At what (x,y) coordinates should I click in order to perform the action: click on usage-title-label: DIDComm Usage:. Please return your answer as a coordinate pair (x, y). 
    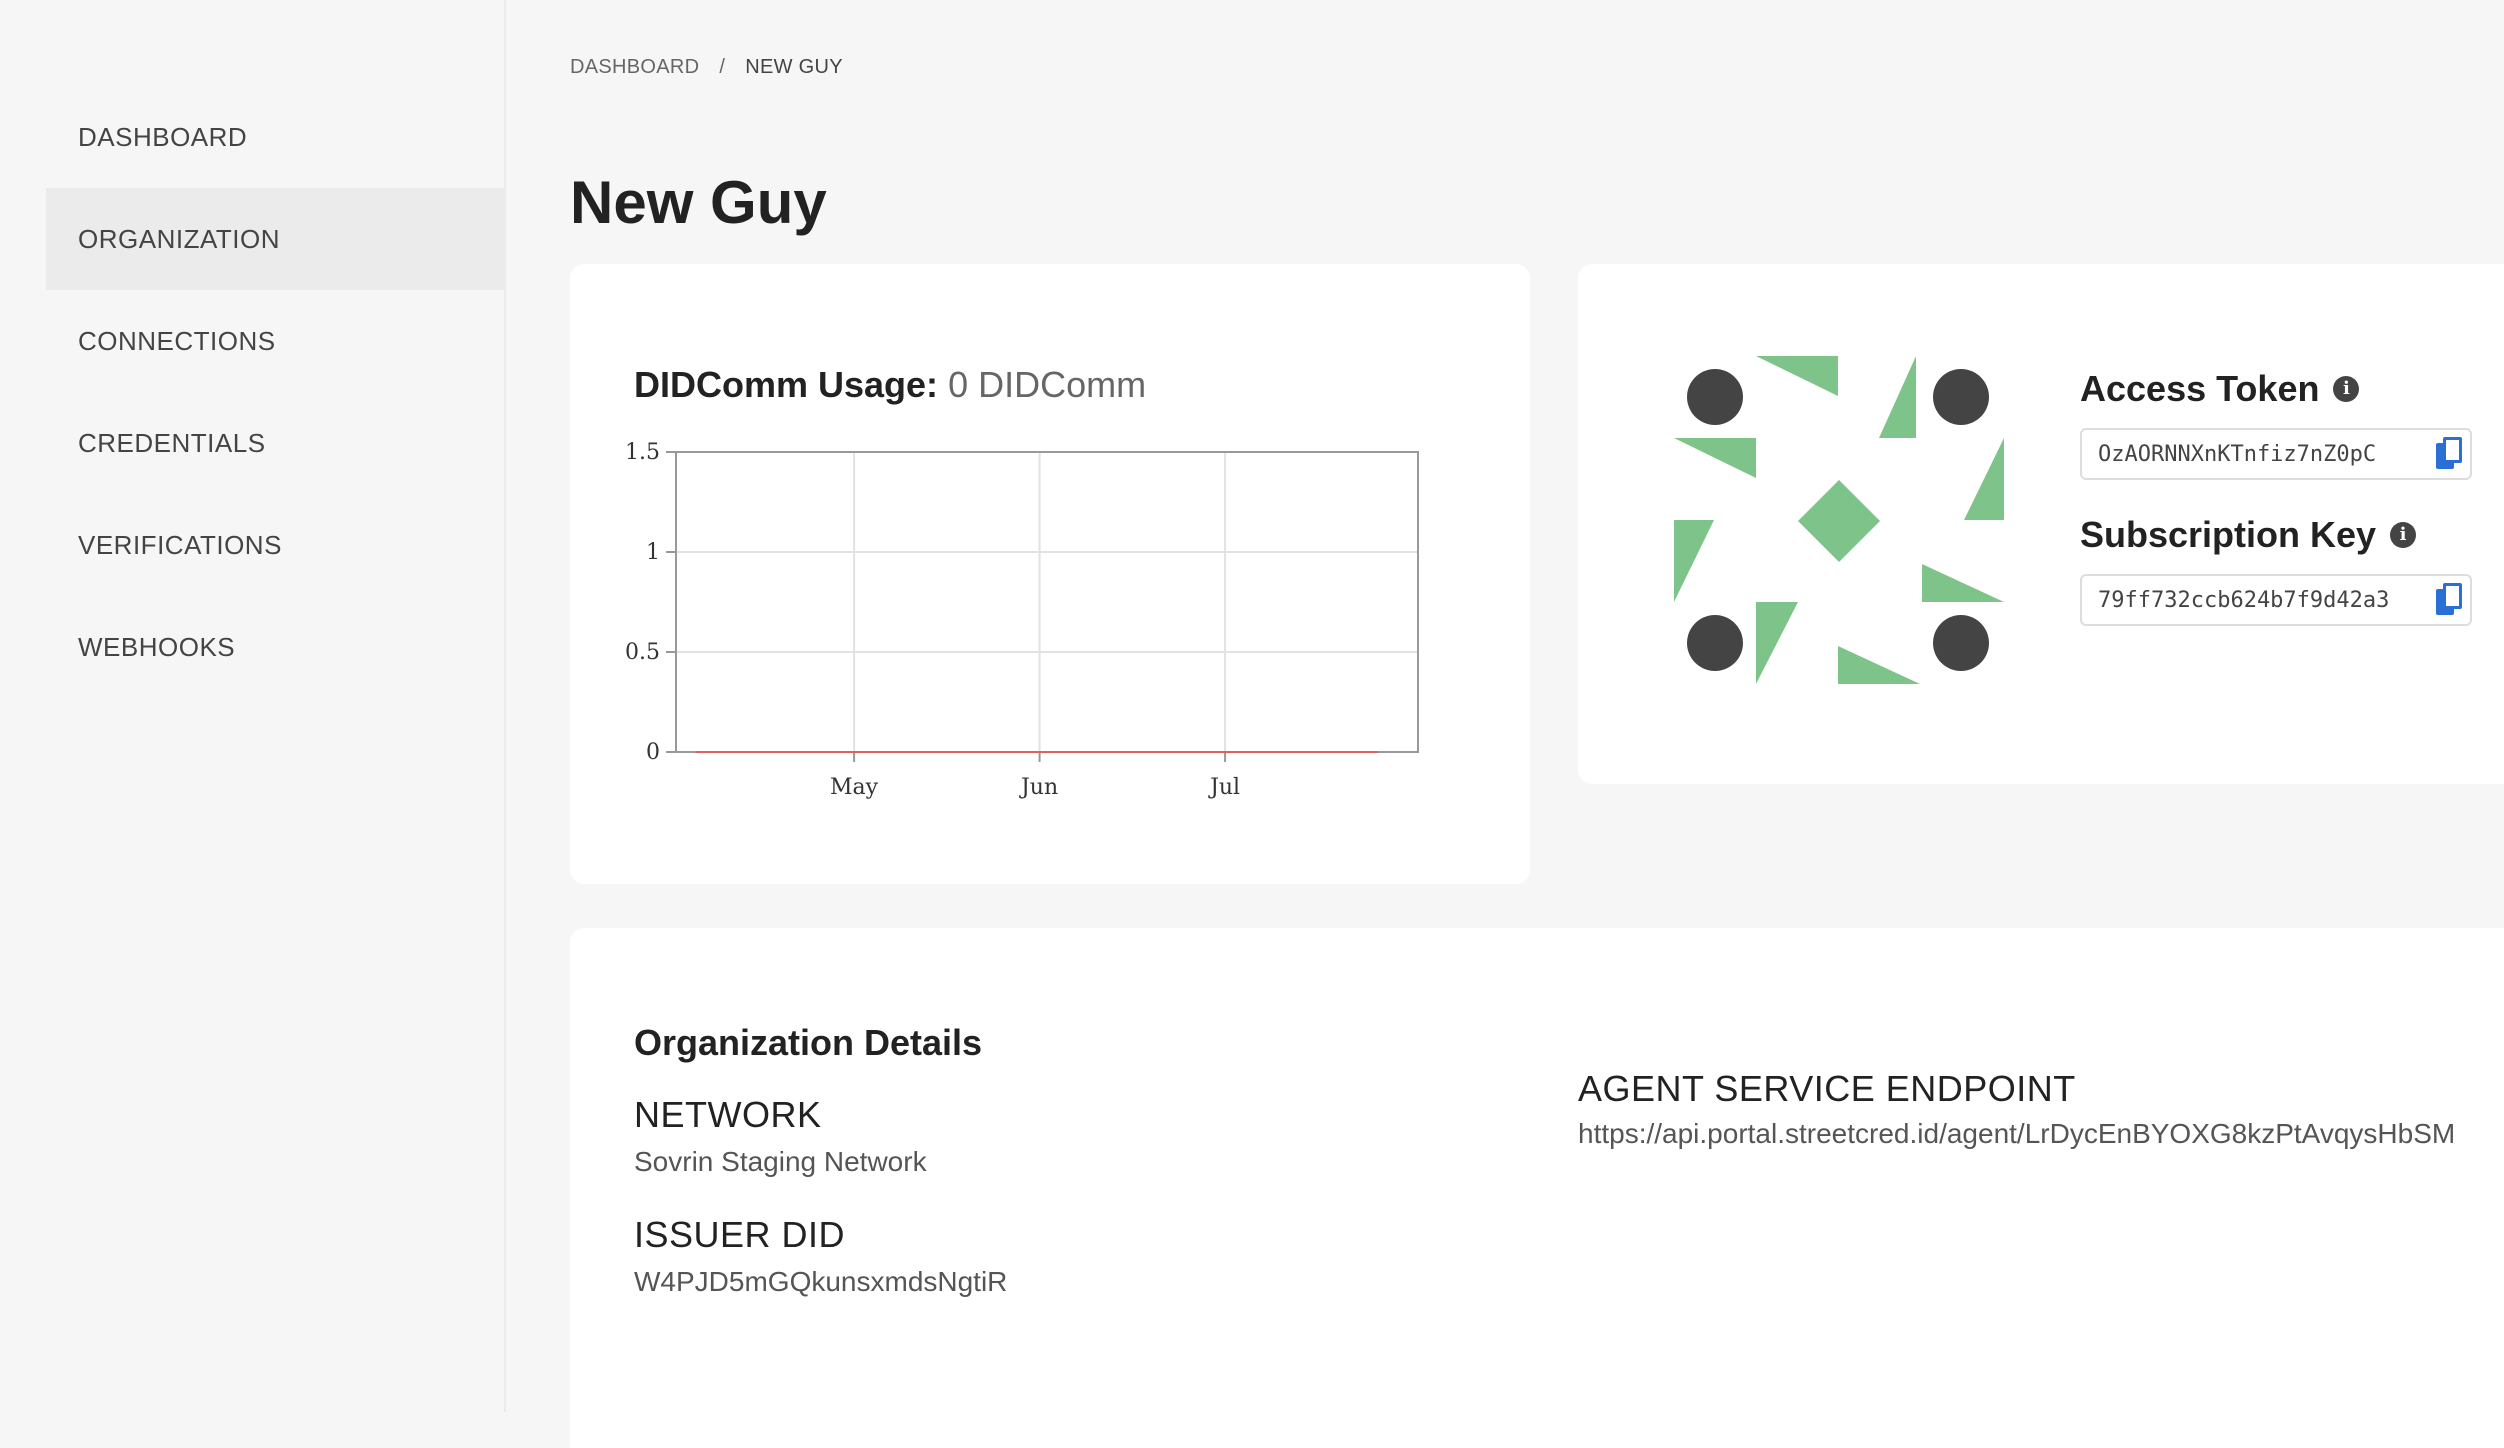
    Looking at the image, I should click on (786, 384).